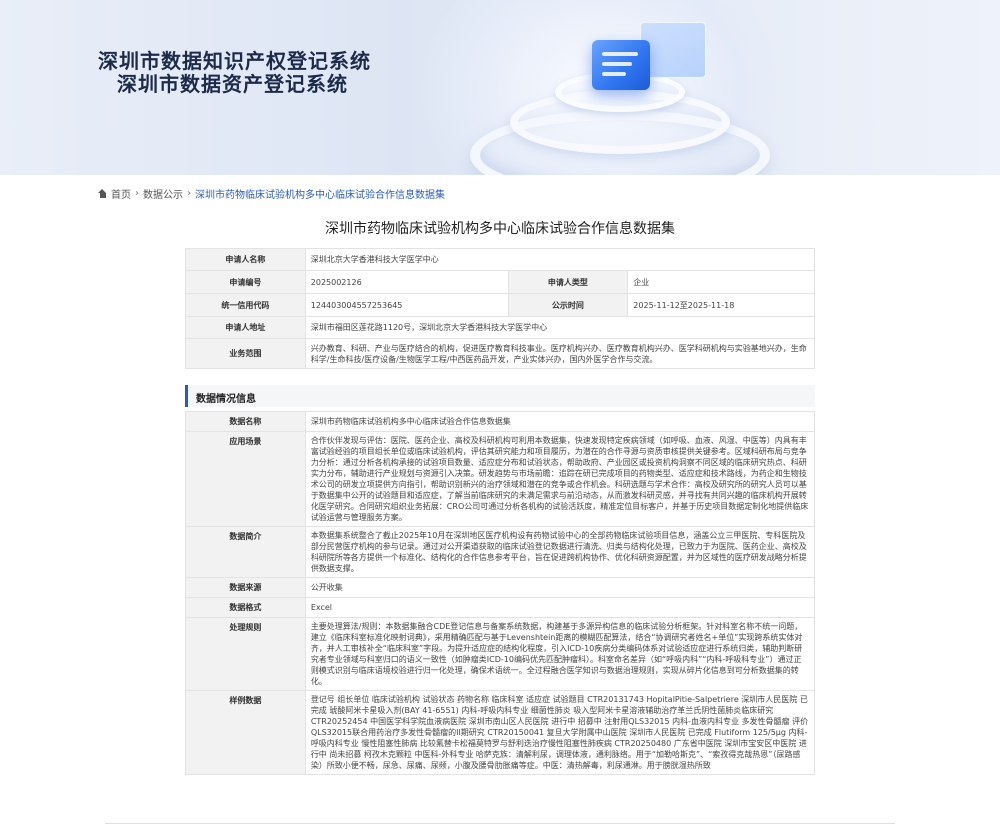 The image size is (1000, 826). Describe the element at coordinates (621, 65) in the screenshot. I see `data-cube-icon` at that location.